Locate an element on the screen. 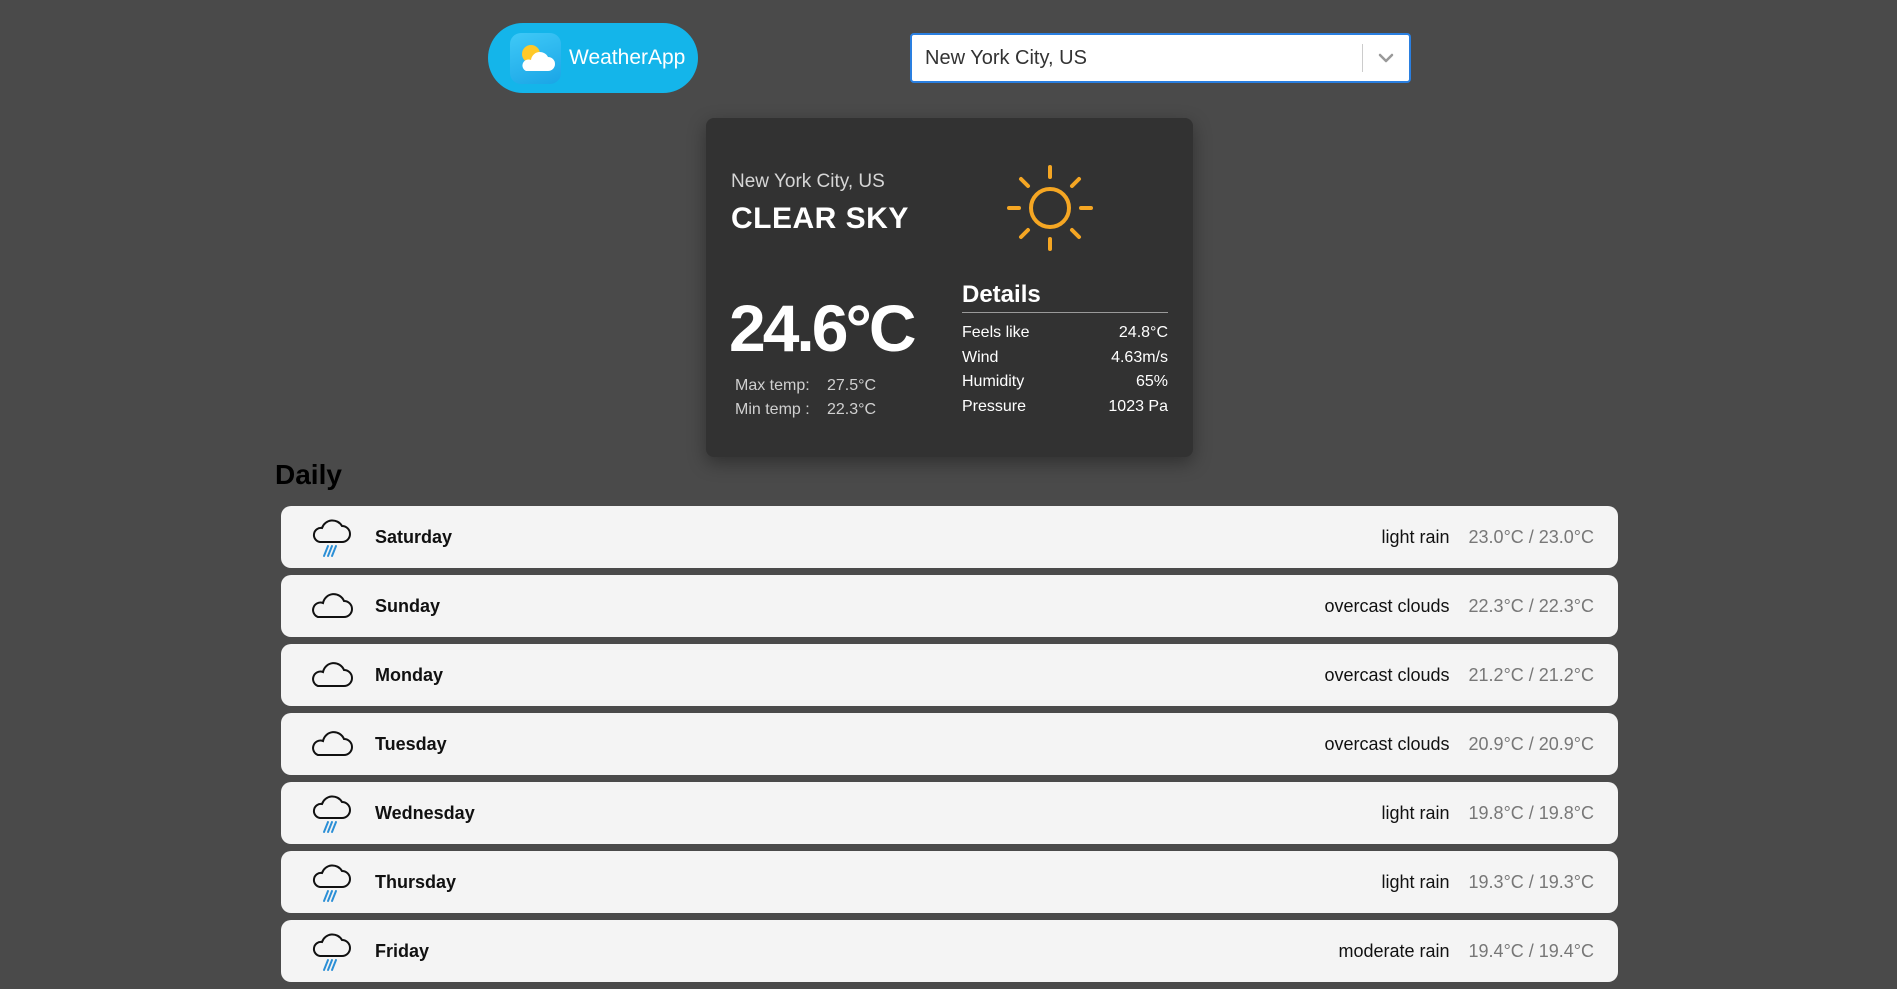 The height and width of the screenshot is (989, 1897). day-name: Sunday is located at coordinates (408, 605).